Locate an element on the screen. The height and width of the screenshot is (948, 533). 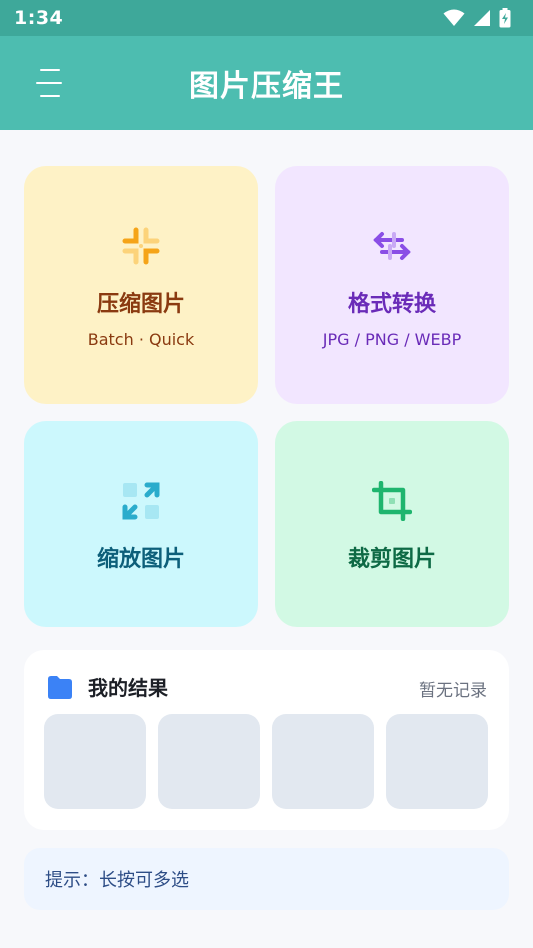
wifi-icon is located at coordinates (454, 17).